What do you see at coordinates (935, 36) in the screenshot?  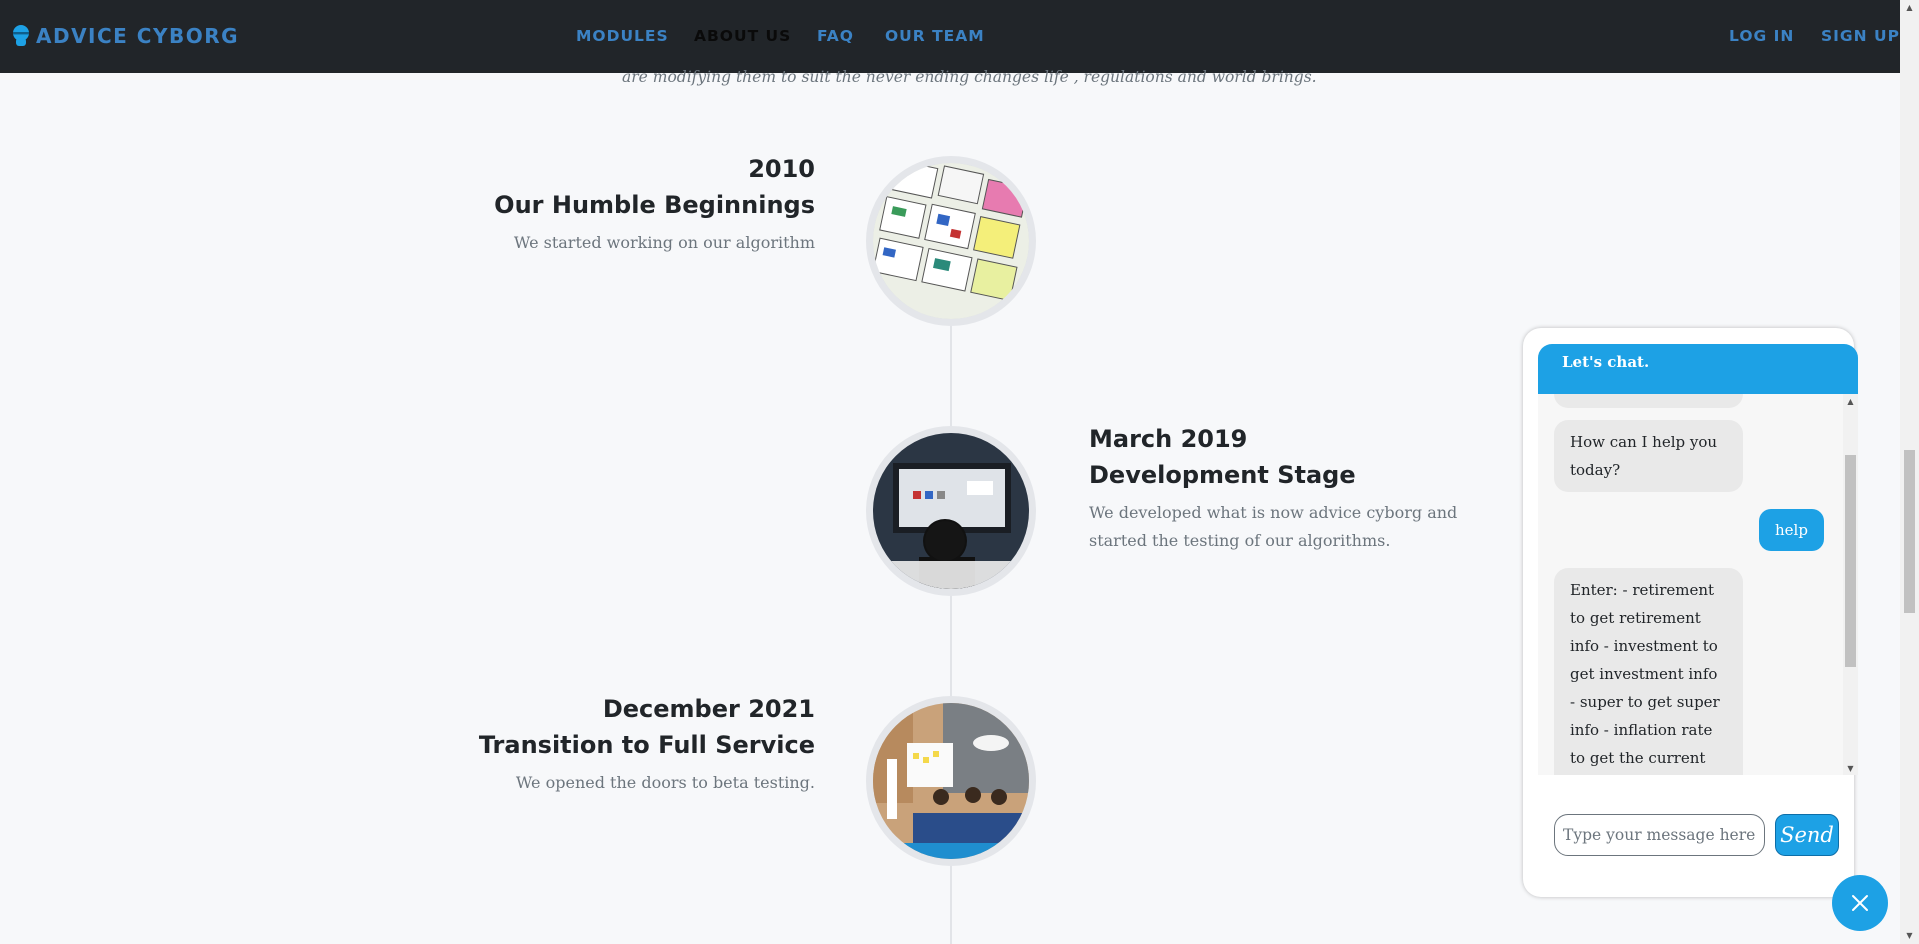 I see `nav-our-team: OUR TEAM` at bounding box center [935, 36].